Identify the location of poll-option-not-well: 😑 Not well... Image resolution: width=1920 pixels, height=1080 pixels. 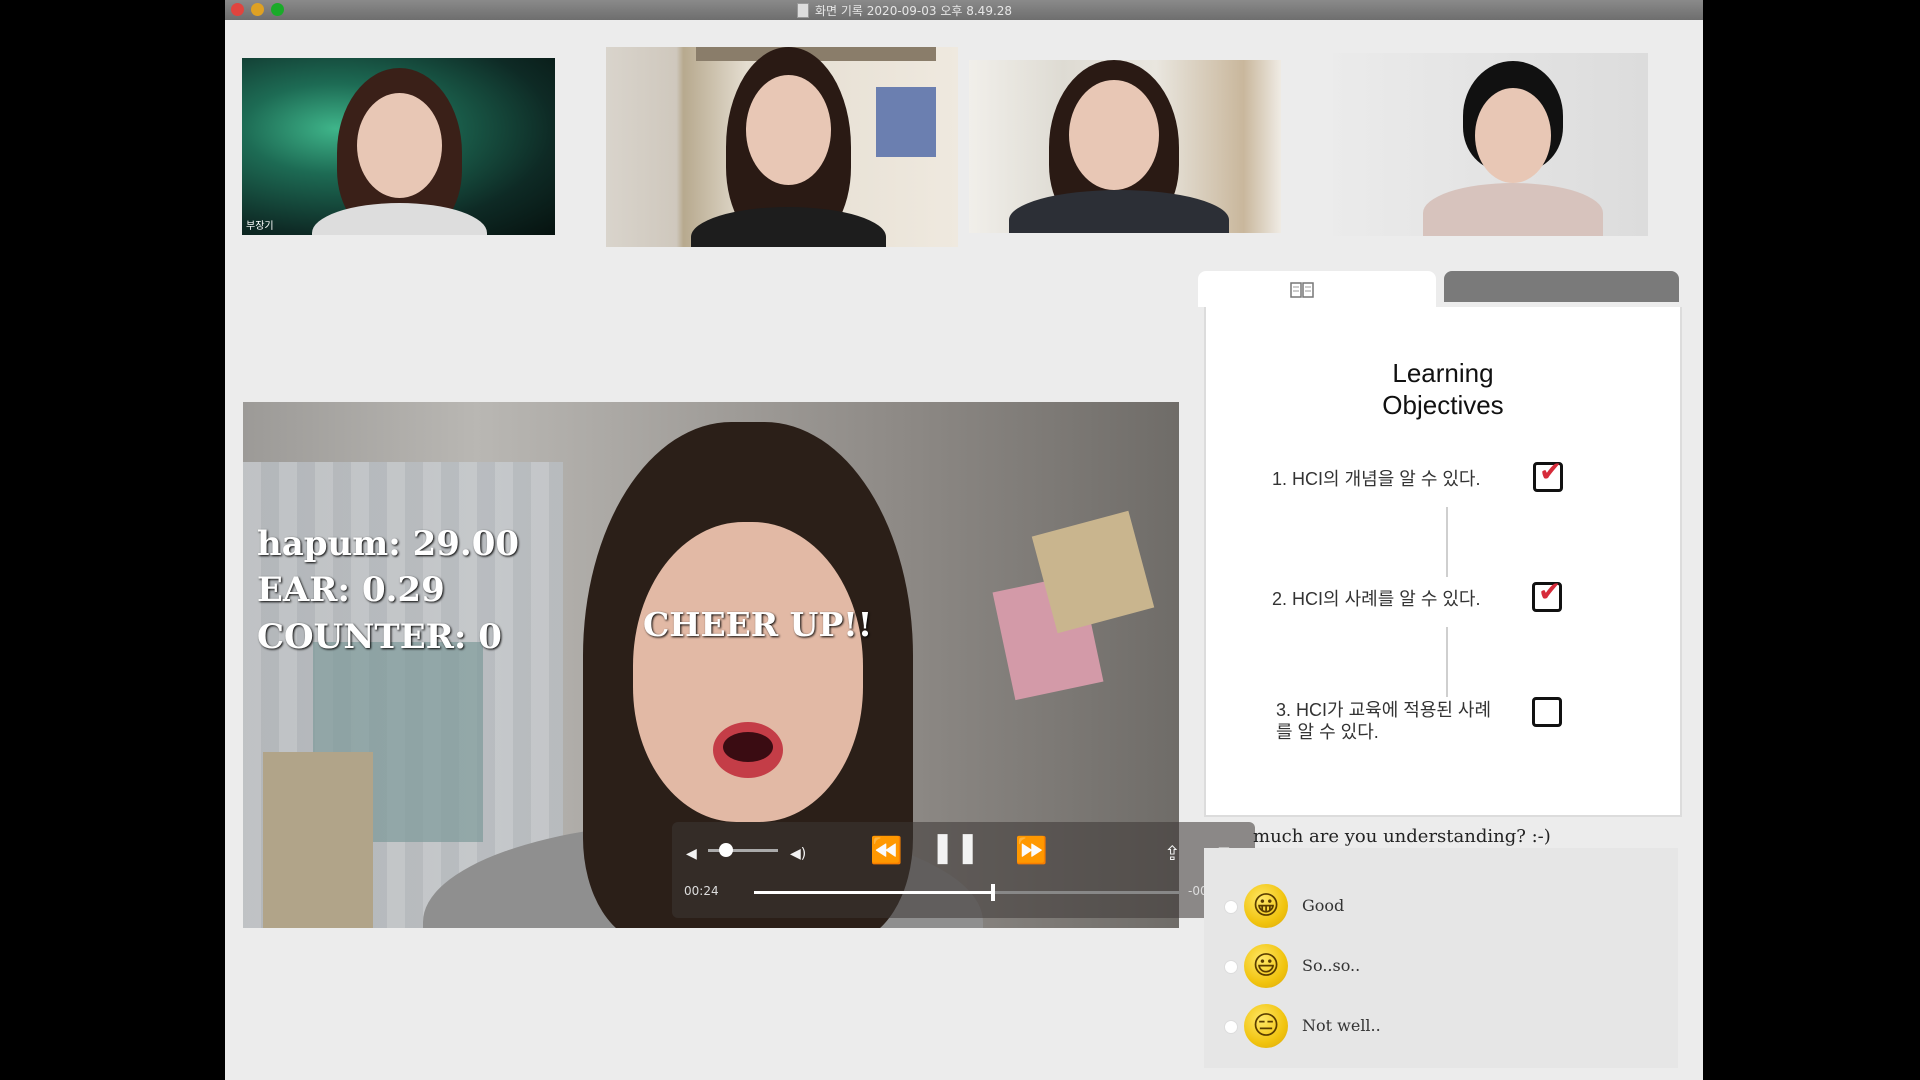
(1441, 1026).